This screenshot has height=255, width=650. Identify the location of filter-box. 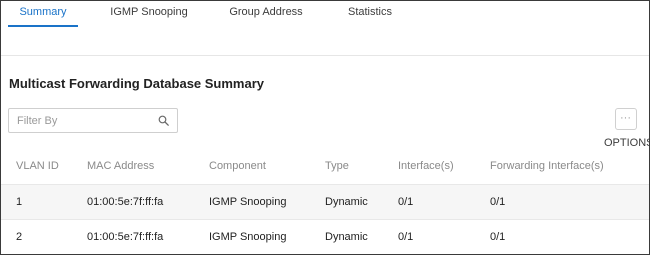
(93, 120).